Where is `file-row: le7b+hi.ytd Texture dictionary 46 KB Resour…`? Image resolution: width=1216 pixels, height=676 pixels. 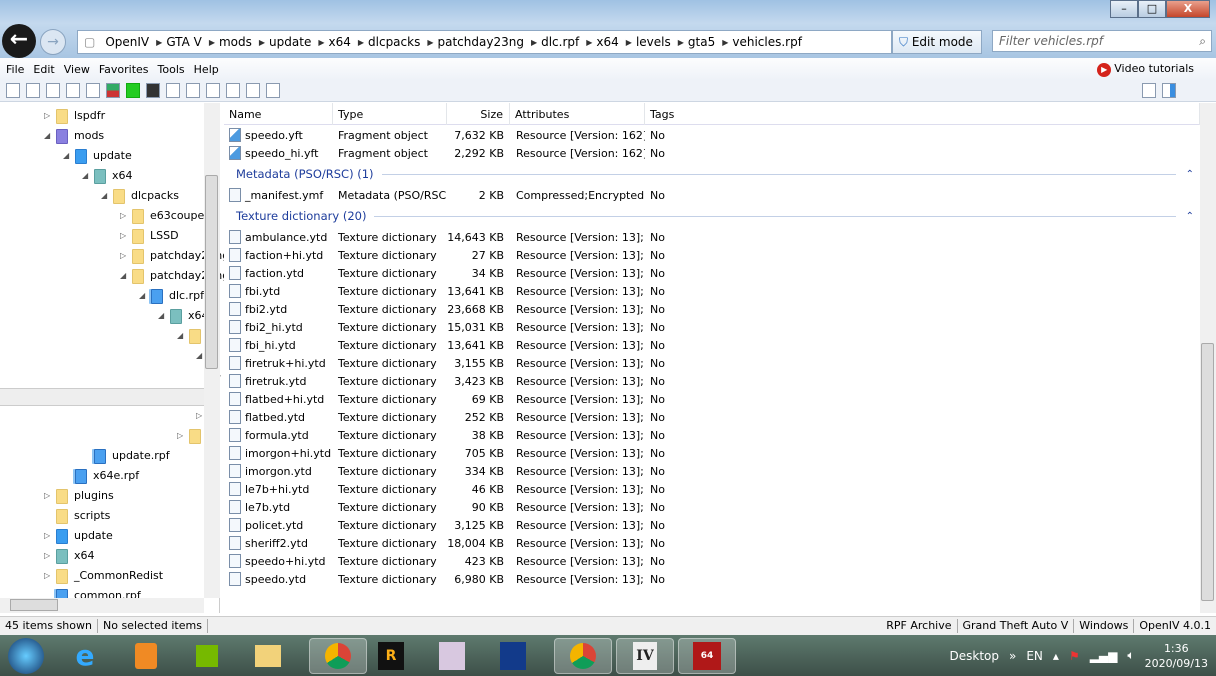 file-row: le7b+hi.ytd Texture dictionary 46 KB Resour… is located at coordinates (712, 489).